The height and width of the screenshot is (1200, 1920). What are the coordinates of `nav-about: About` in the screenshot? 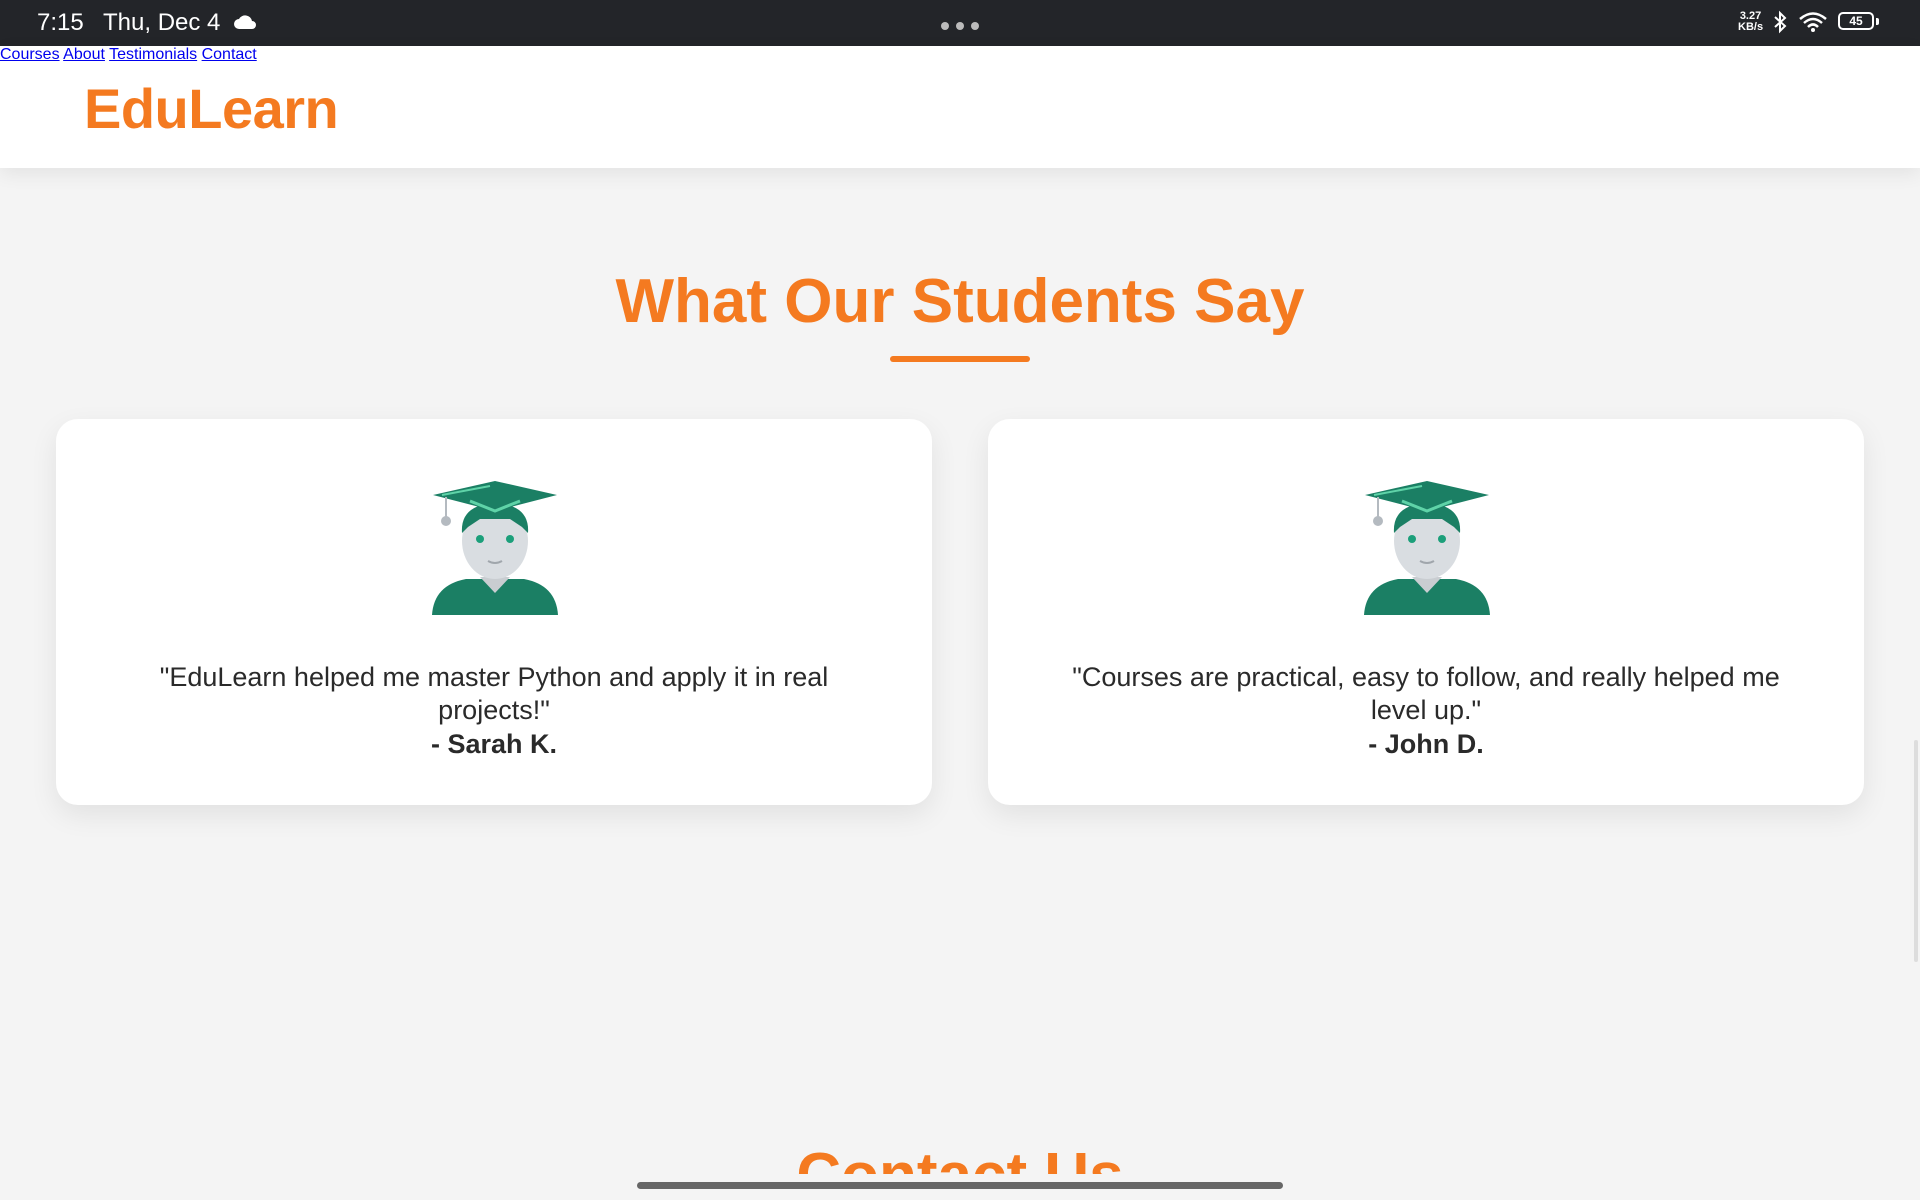 It's located at (84, 54).